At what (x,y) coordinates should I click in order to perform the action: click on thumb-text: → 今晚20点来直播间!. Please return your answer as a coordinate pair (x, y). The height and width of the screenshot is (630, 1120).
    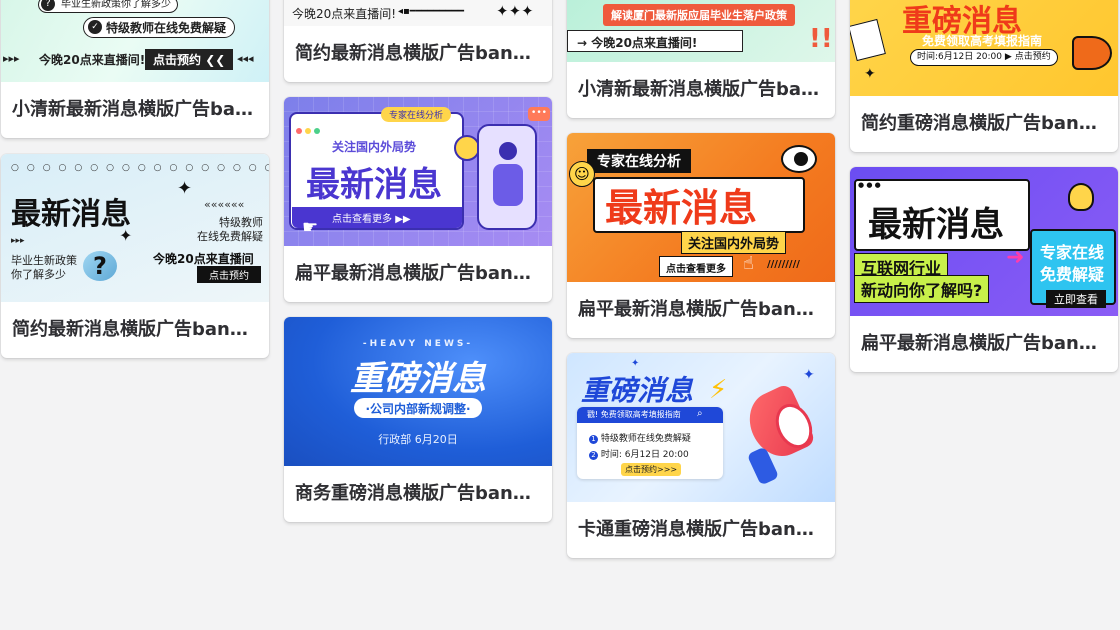
    Looking at the image, I should click on (637, 43).